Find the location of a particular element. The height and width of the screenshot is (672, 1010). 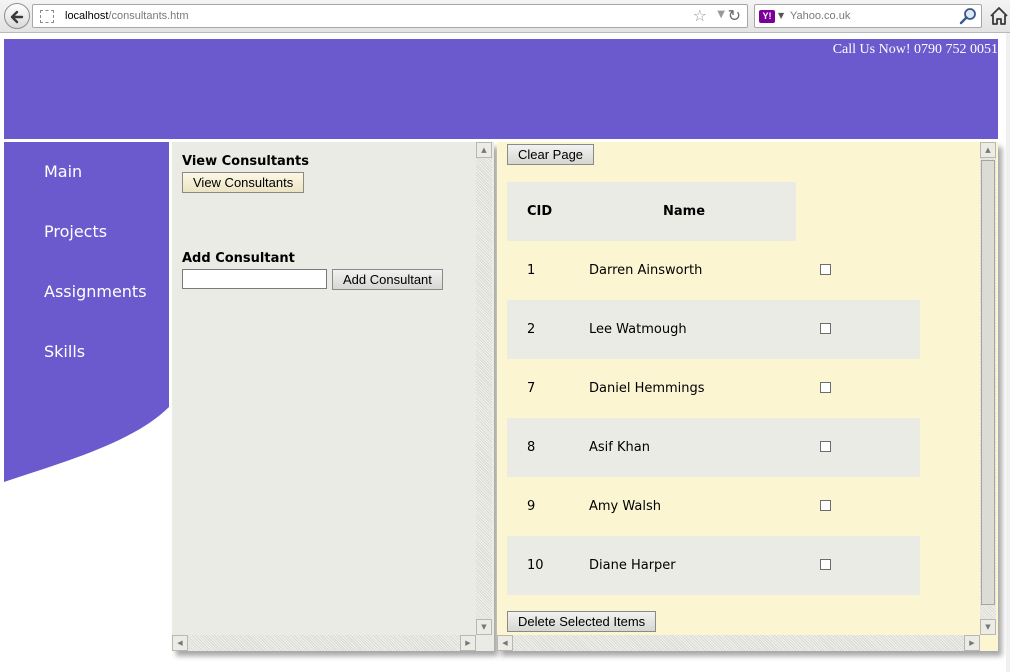

view-consultants-button: View Consultants is located at coordinates (243, 182).